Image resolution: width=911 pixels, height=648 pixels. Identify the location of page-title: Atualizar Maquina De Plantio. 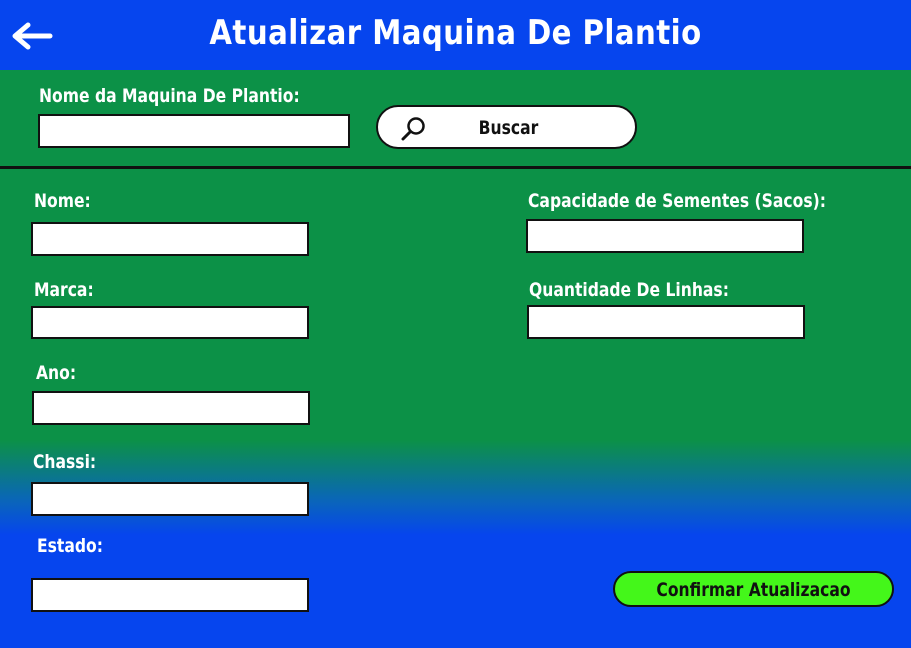
(455, 33).